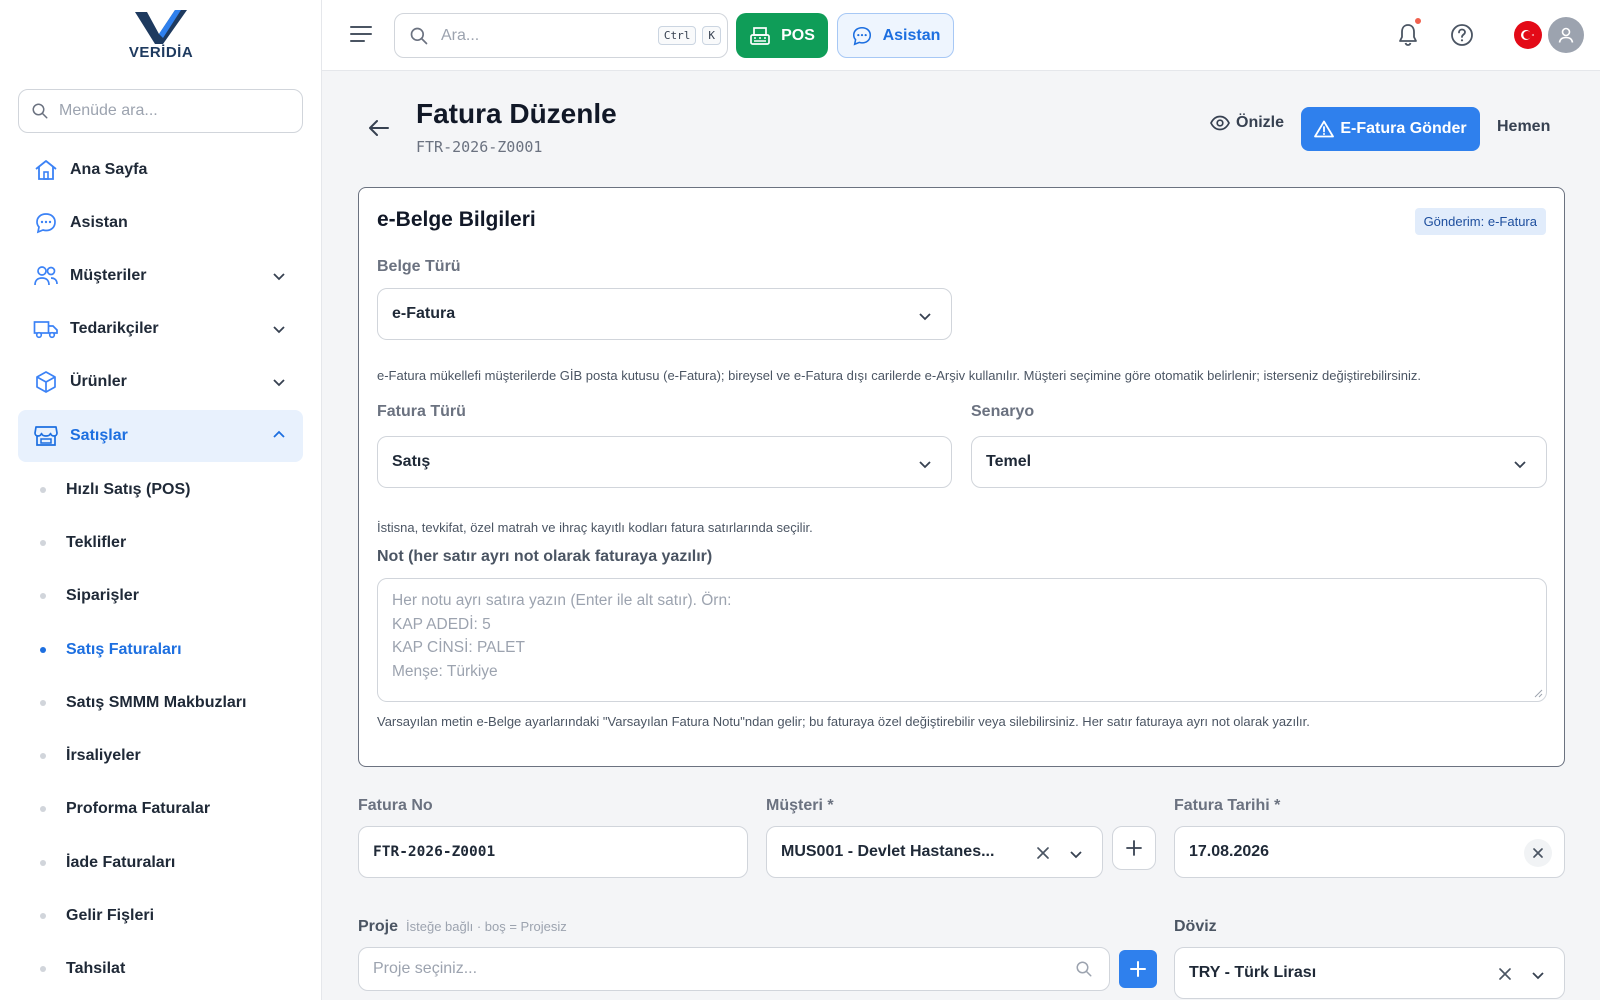 This screenshot has height=1000, width=1600. What do you see at coordinates (128, 489) in the screenshot?
I see `subitem-label: Hızlı Satış (POS)` at bounding box center [128, 489].